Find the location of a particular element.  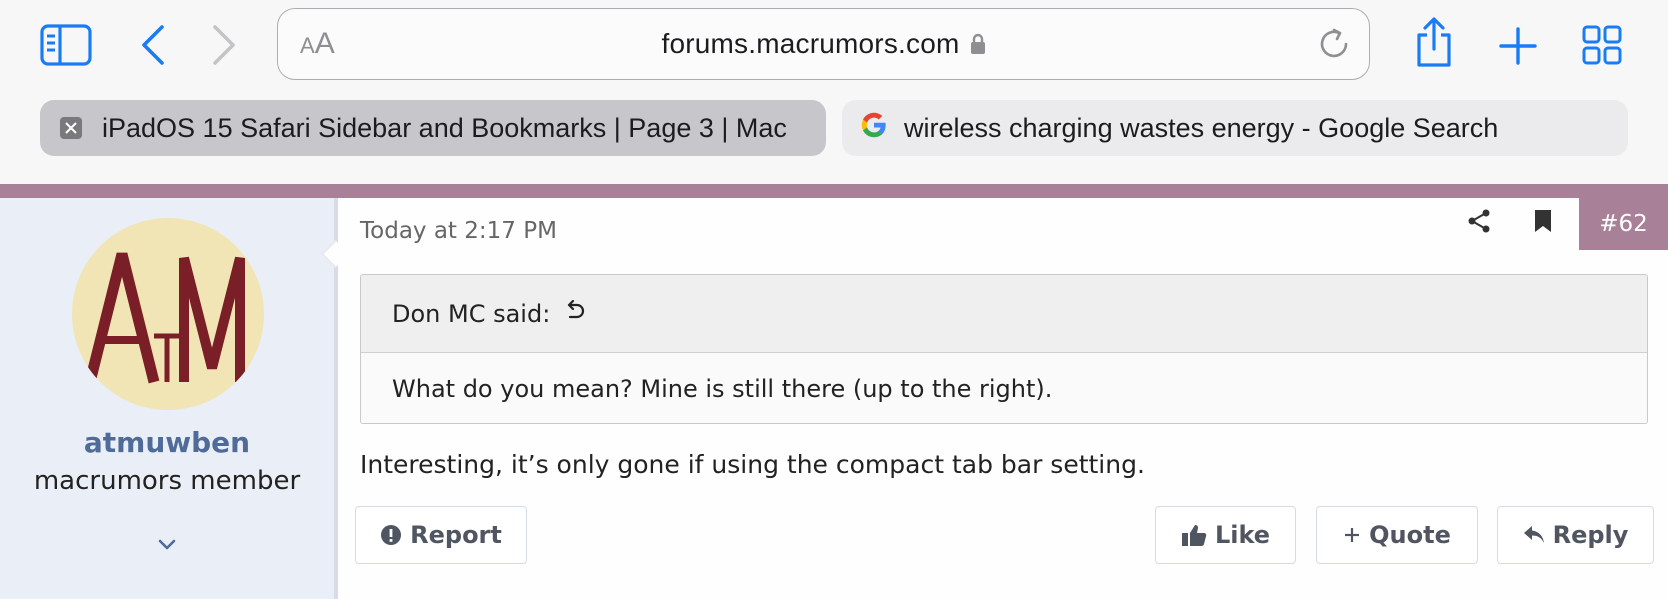

reply-button: Reply is located at coordinates (1575, 535).